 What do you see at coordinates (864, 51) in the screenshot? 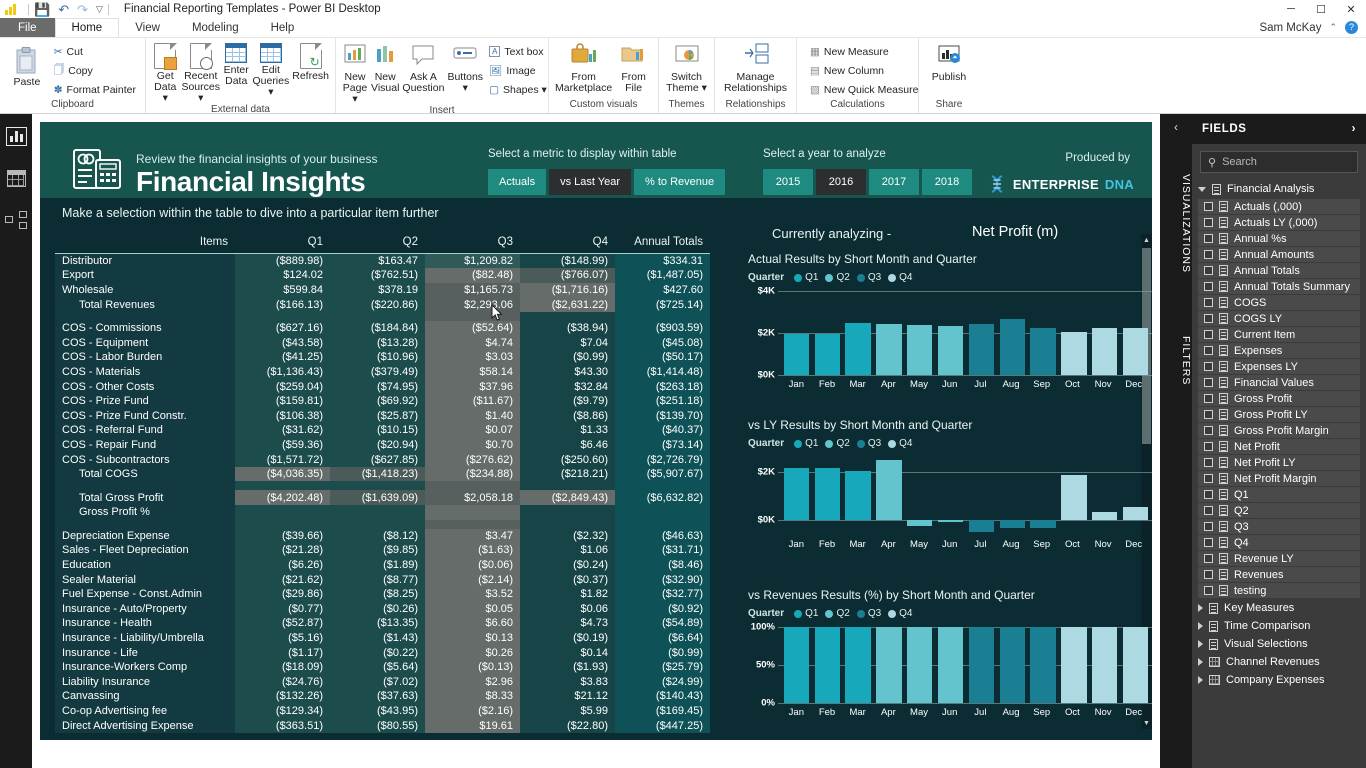
I see `new-measure-button: ▦ New Measure` at bounding box center [864, 51].